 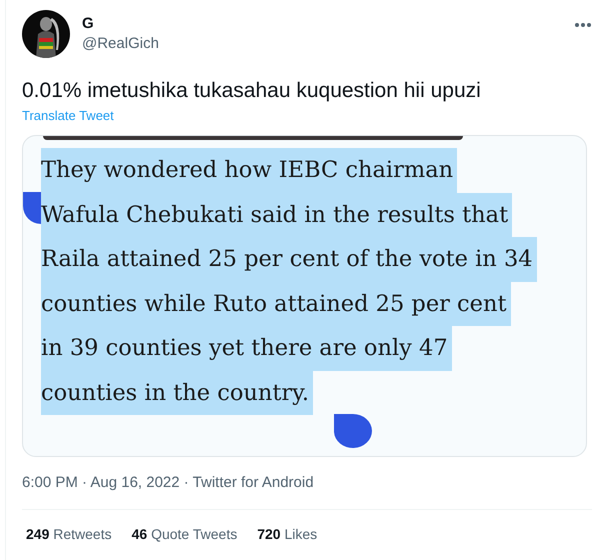 What do you see at coordinates (185, 534) in the screenshot?
I see `engagement-stat: 46 Quote Tweets` at bounding box center [185, 534].